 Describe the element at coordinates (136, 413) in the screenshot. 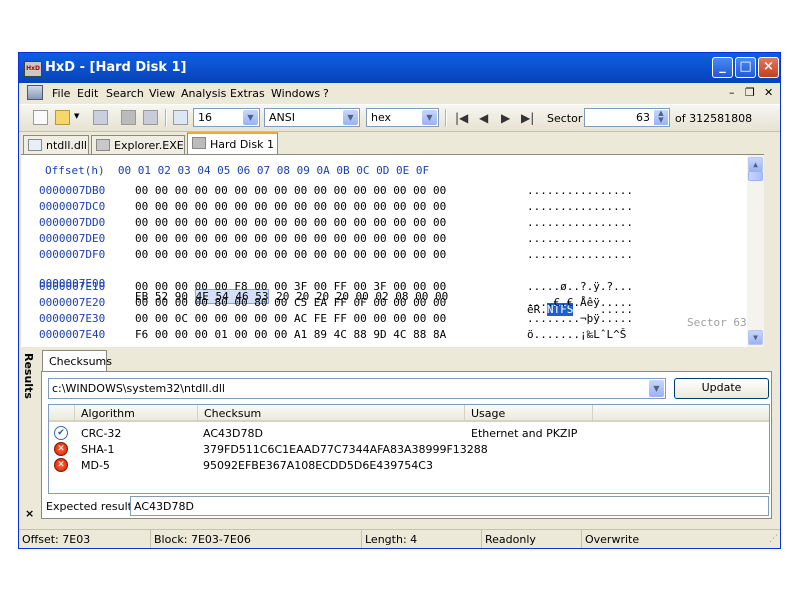

I see `algorithm-column-header: Algorithm` at that location.